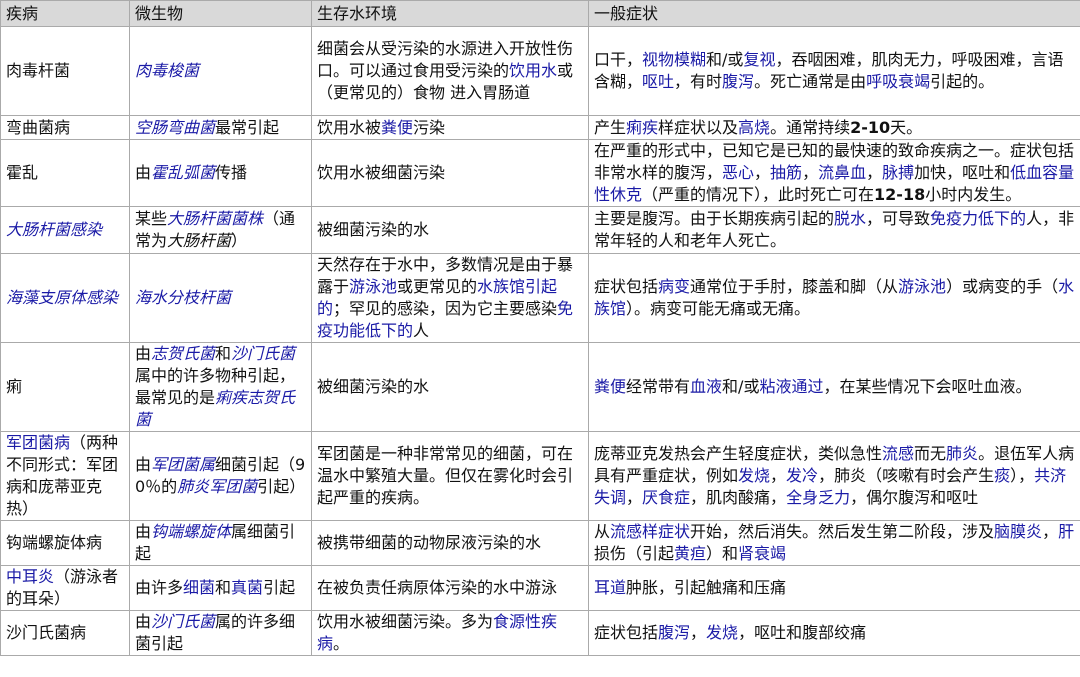  Describe the element at coordinates (906, 475) in the screenshot. I see `cell-text: ，肺炎（咳嗽有时会产生` at that location.